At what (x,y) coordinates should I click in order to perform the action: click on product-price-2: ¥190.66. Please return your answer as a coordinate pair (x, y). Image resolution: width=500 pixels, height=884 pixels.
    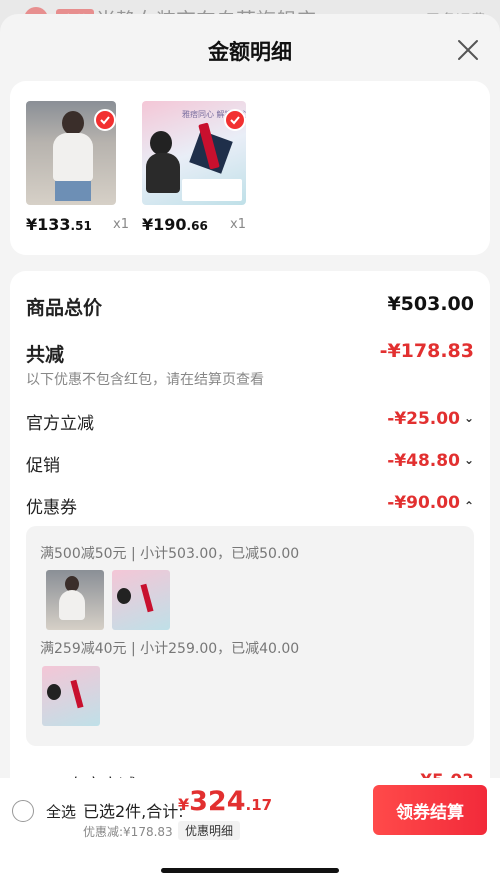
    Looking at the image, I should click on (175, 224).